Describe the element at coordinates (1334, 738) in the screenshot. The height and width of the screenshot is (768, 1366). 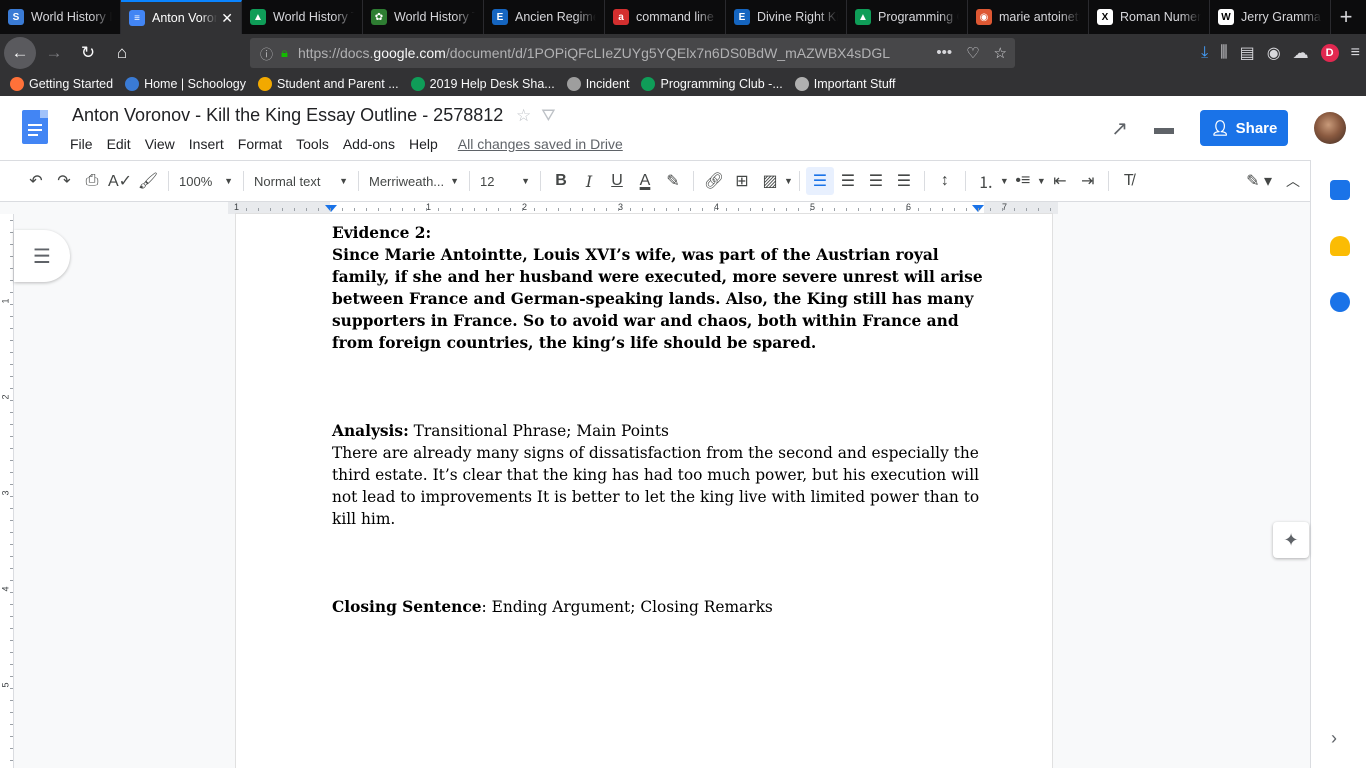
I see `show-side-panel-icon: ›` at that location.